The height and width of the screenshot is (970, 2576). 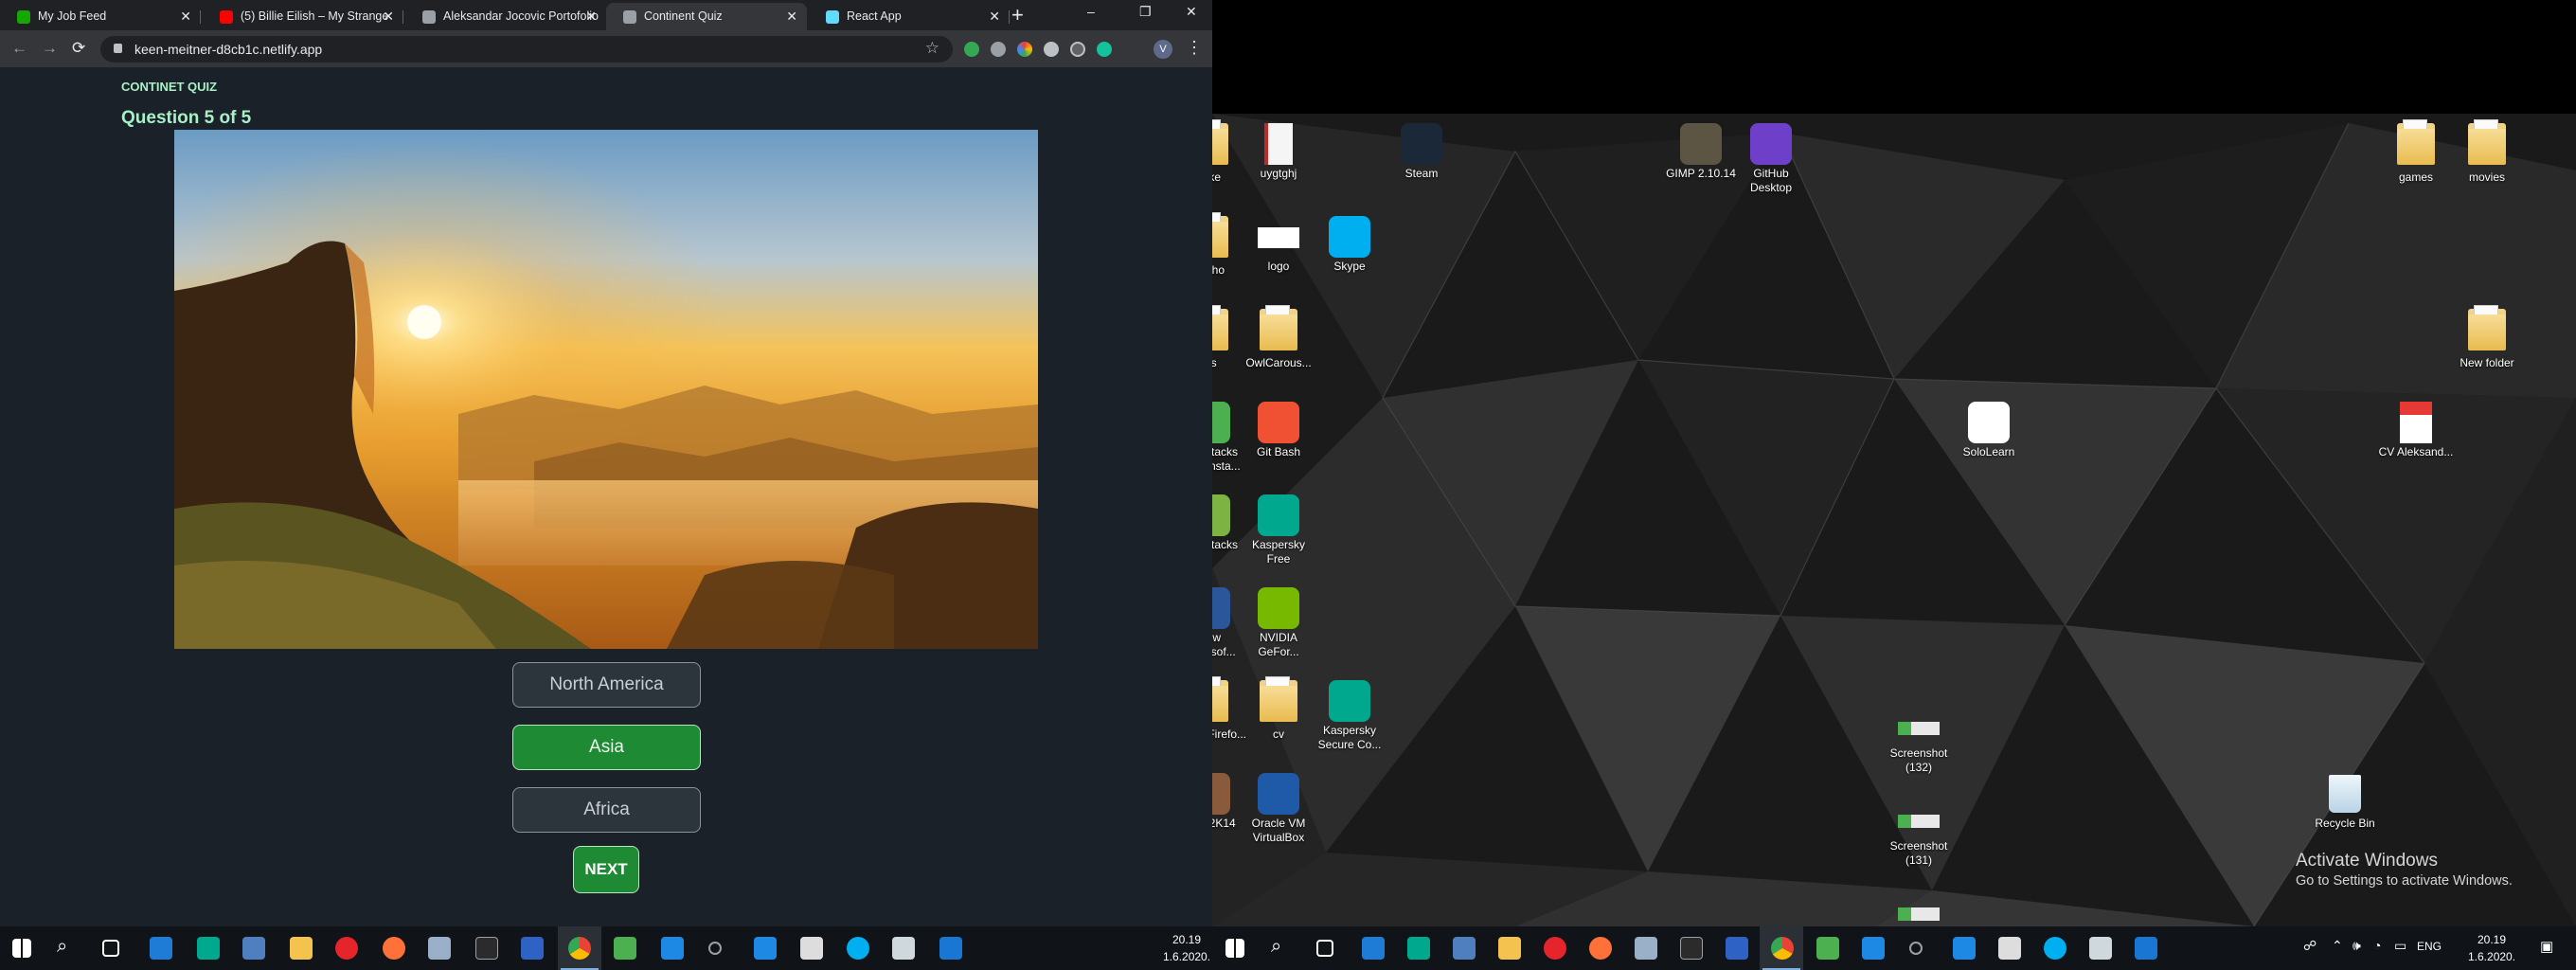 What do you see at coordinates (1737, 948) in the screenshot?
I see `notepad-icon-right` at bounding box center [1737, 948].